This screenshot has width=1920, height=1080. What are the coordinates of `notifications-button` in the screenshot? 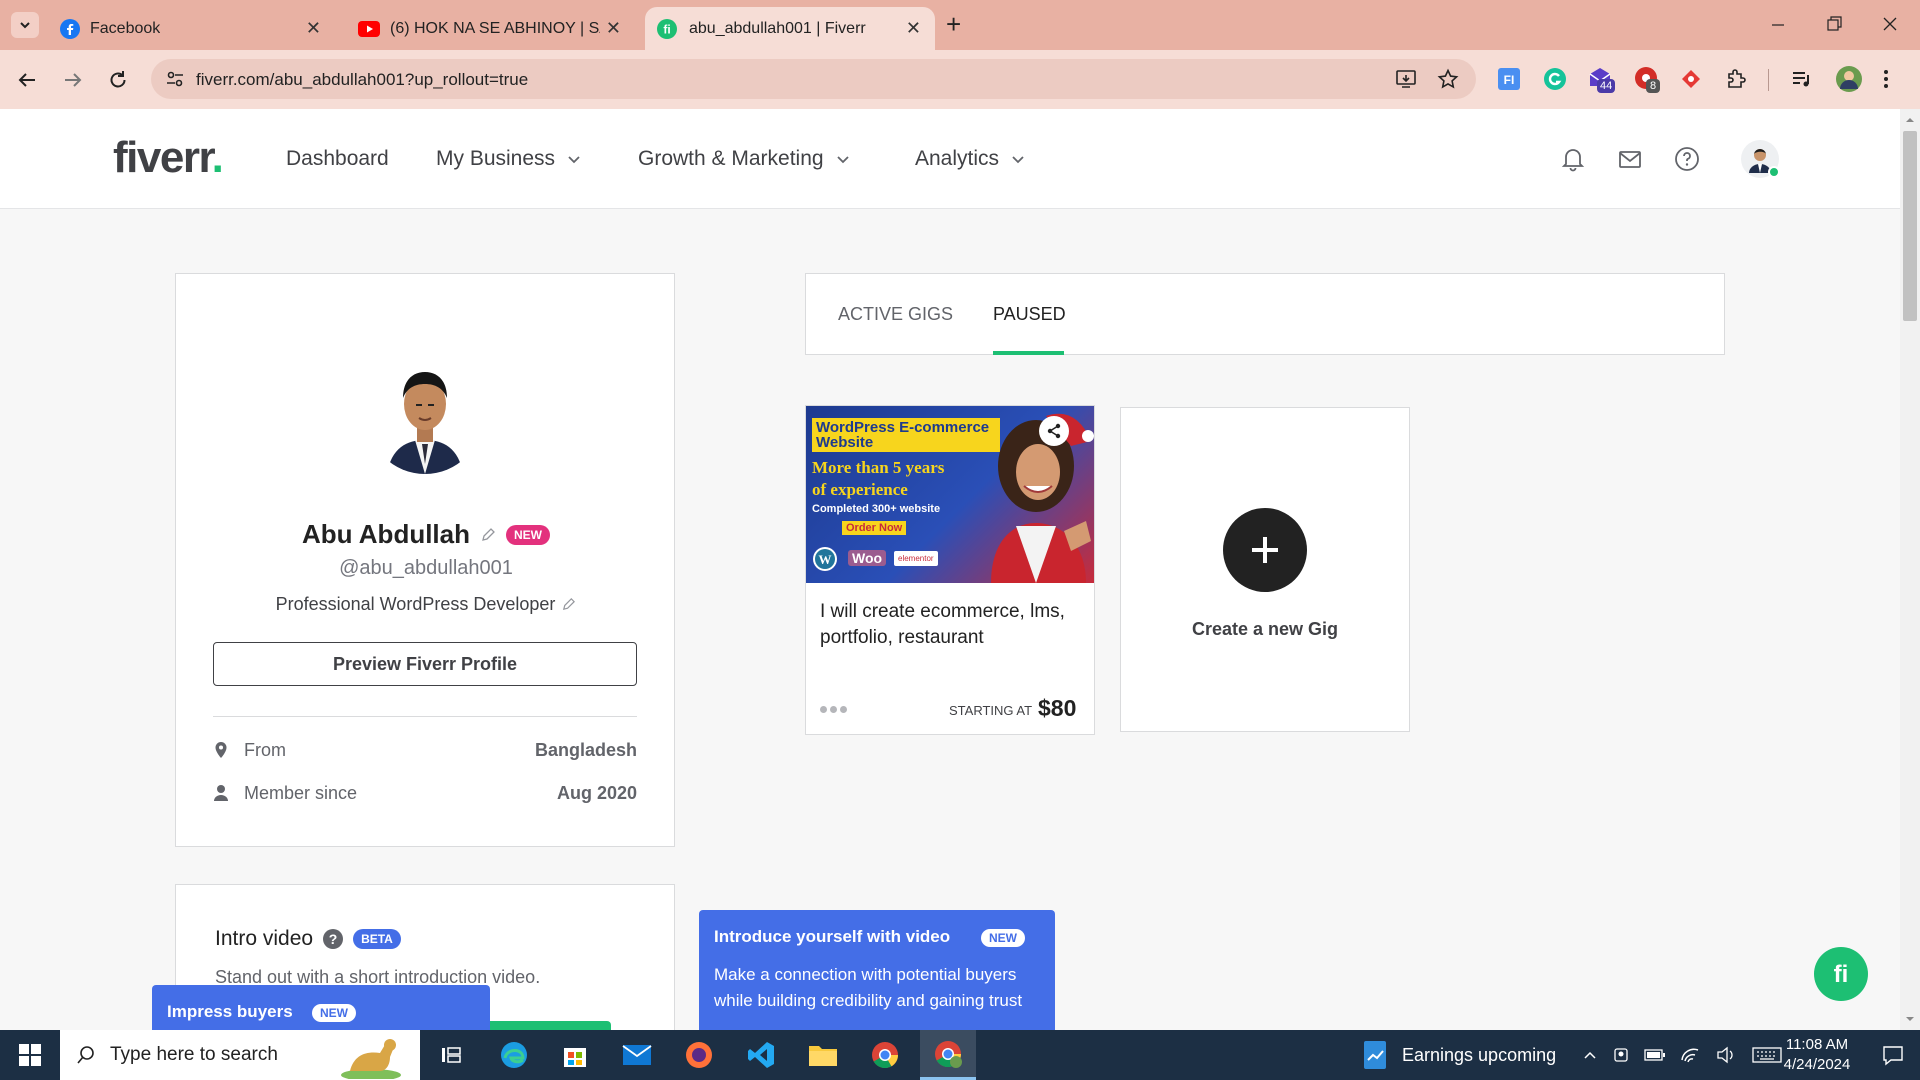 It's located at (1573, 159).